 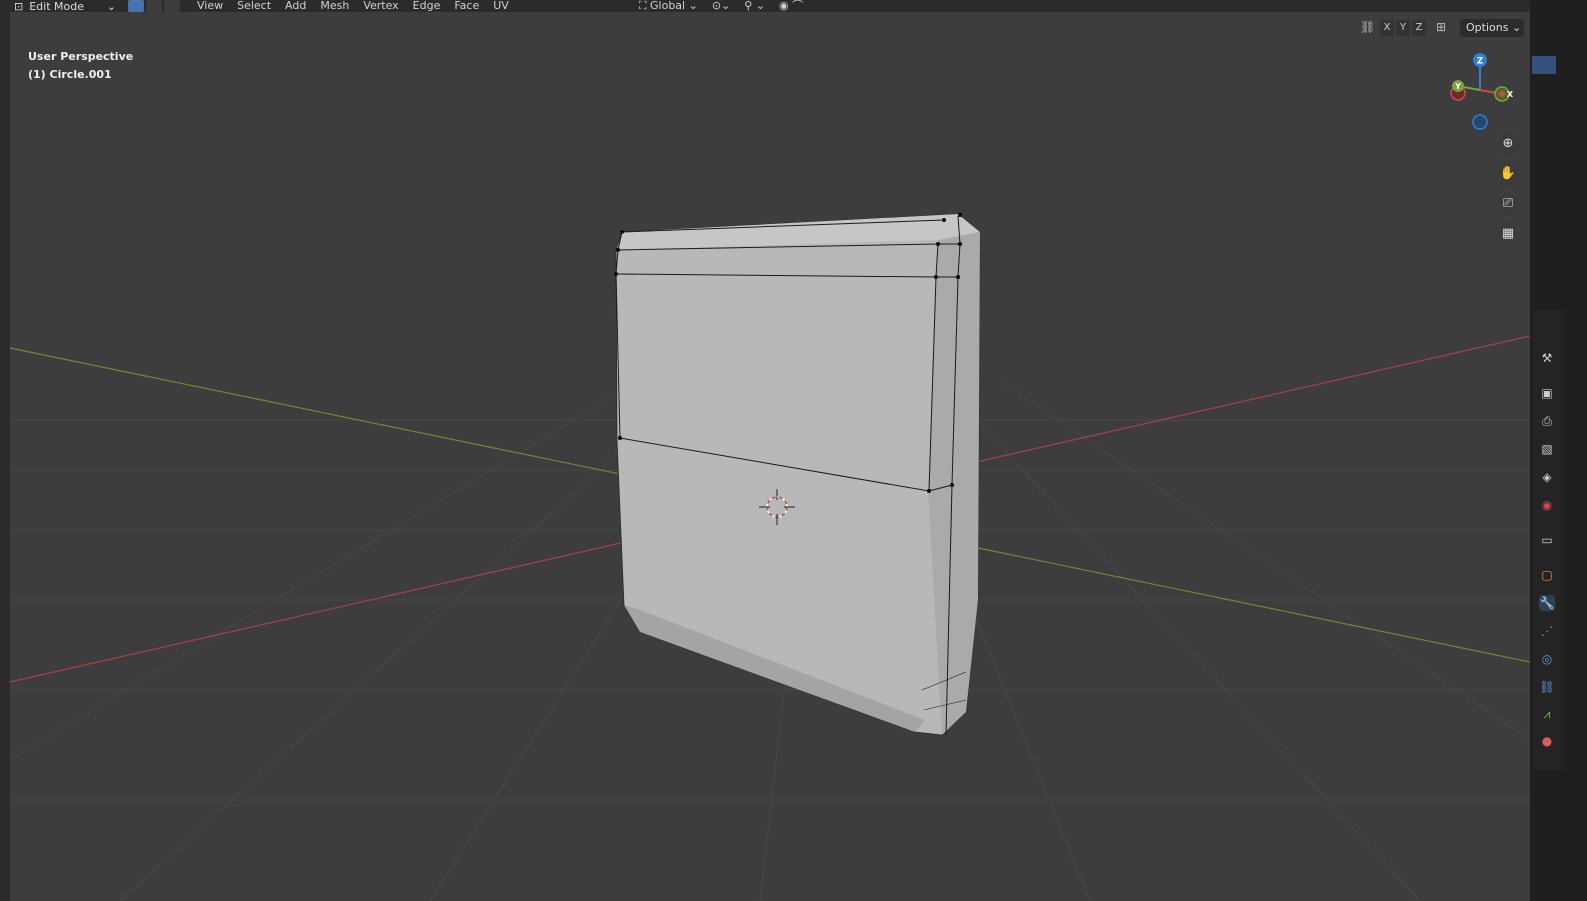 I want to click on gizmo-z-label: Z, so click(x=1480, y=62).